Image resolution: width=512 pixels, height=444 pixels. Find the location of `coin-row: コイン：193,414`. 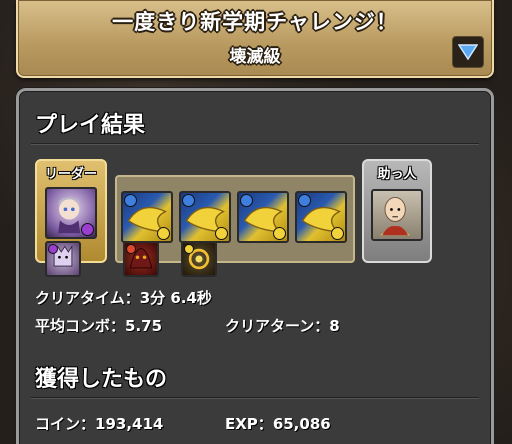

coin-row: コイン：193,414 is located at coordinates (99, 423).